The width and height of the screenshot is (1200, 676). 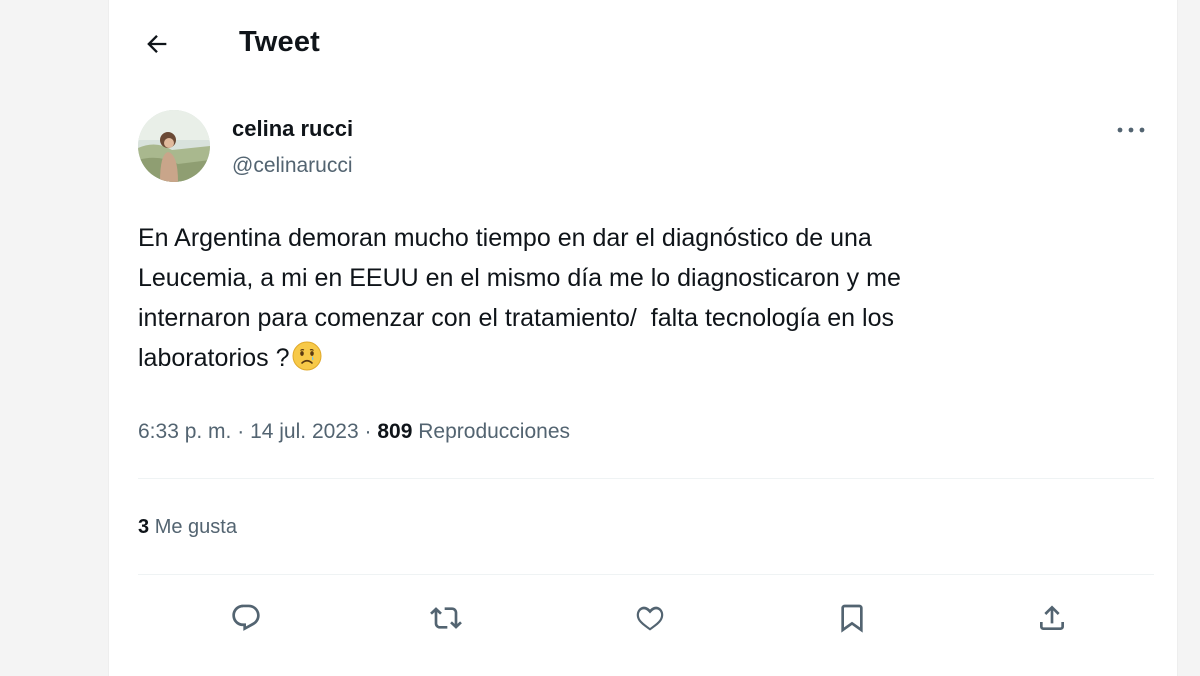 I want to click on author-display-name: celina rucci, so click(x=292, y=129).